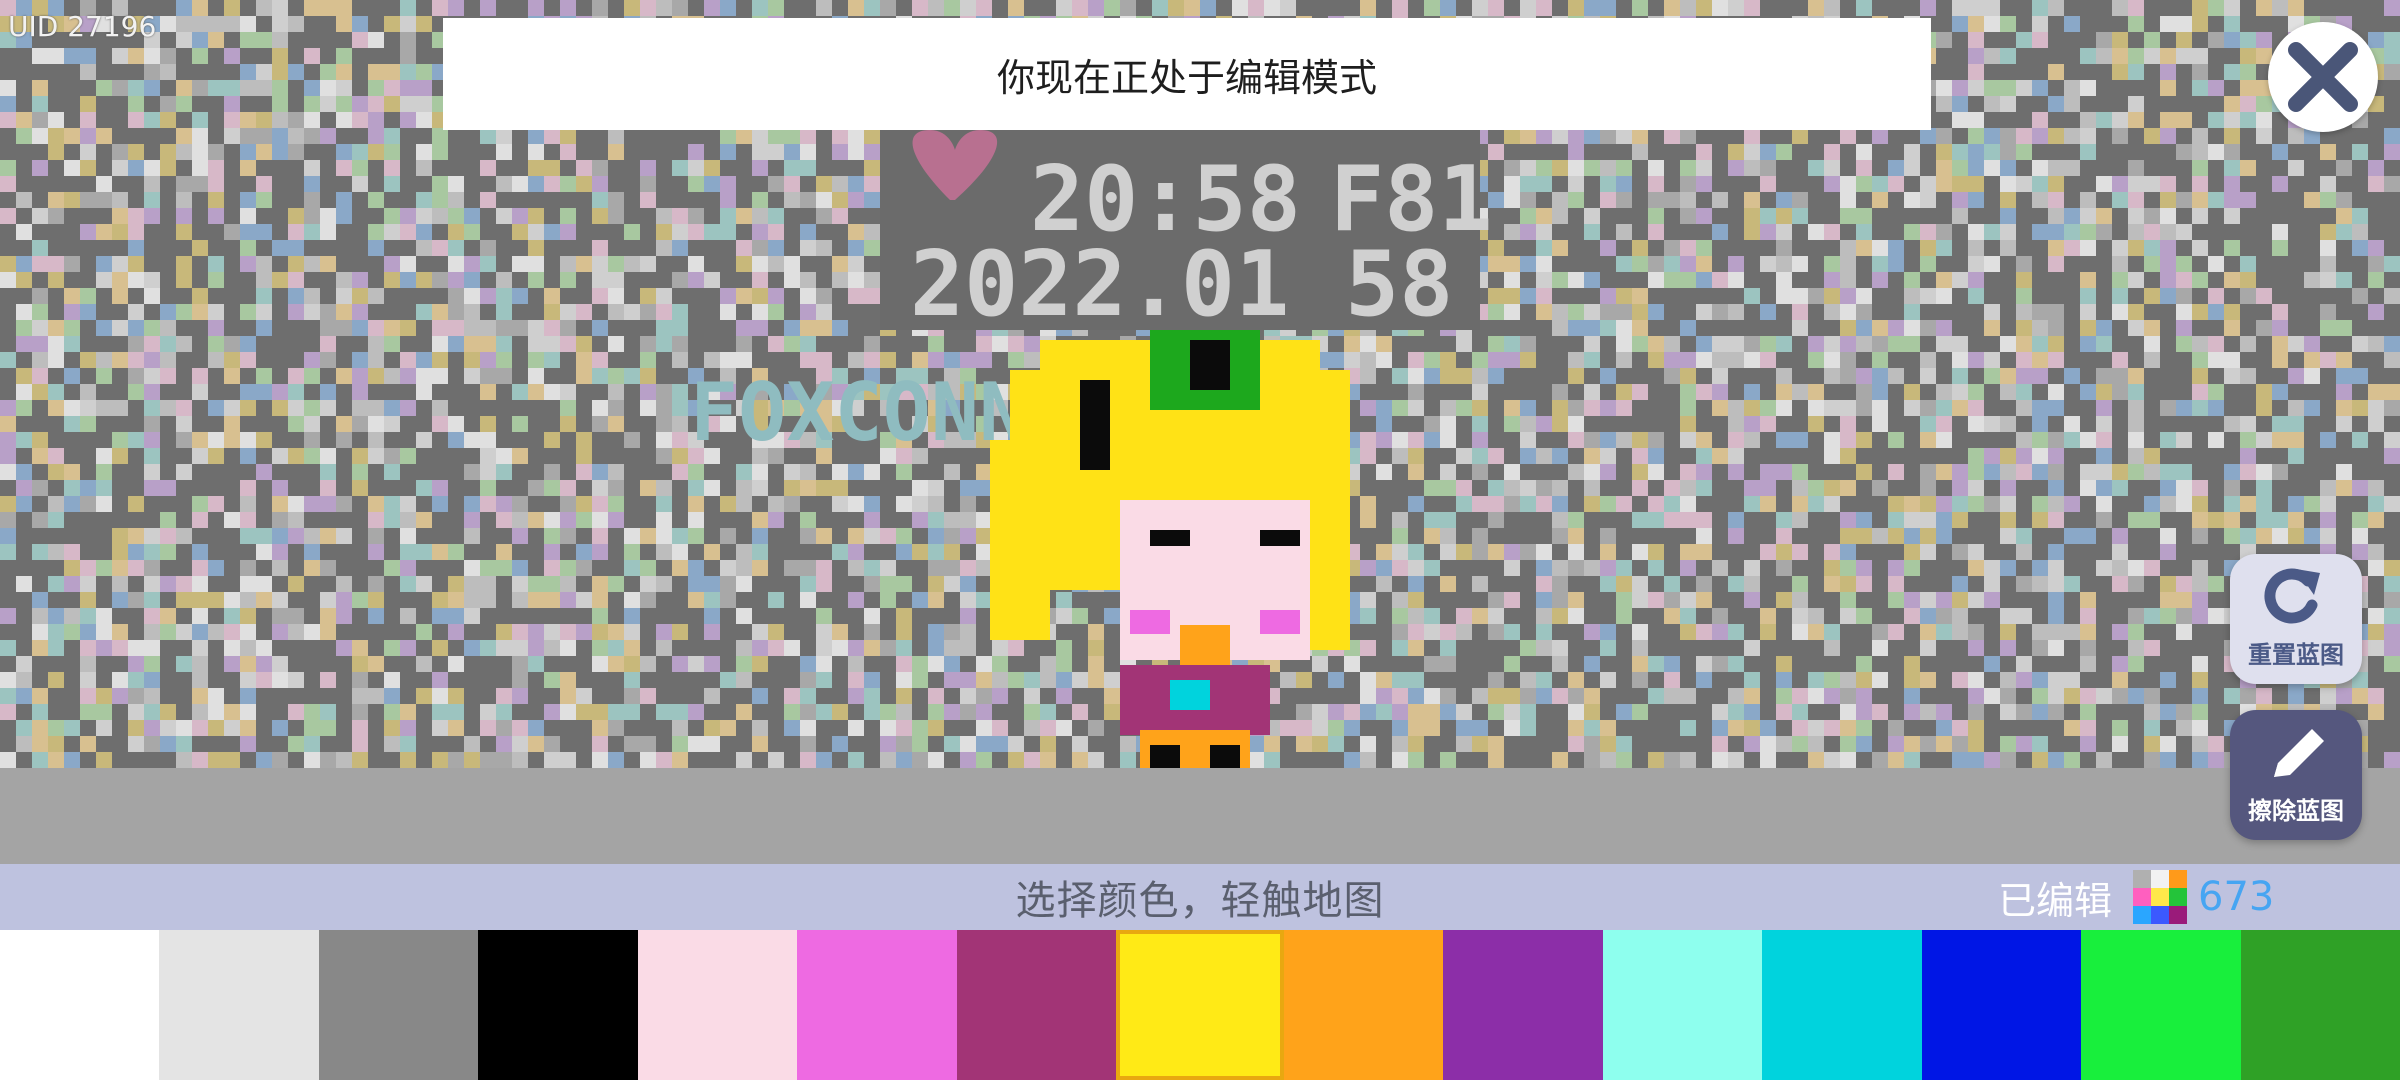  I want to click on color-palette, so click(1200, 1005).